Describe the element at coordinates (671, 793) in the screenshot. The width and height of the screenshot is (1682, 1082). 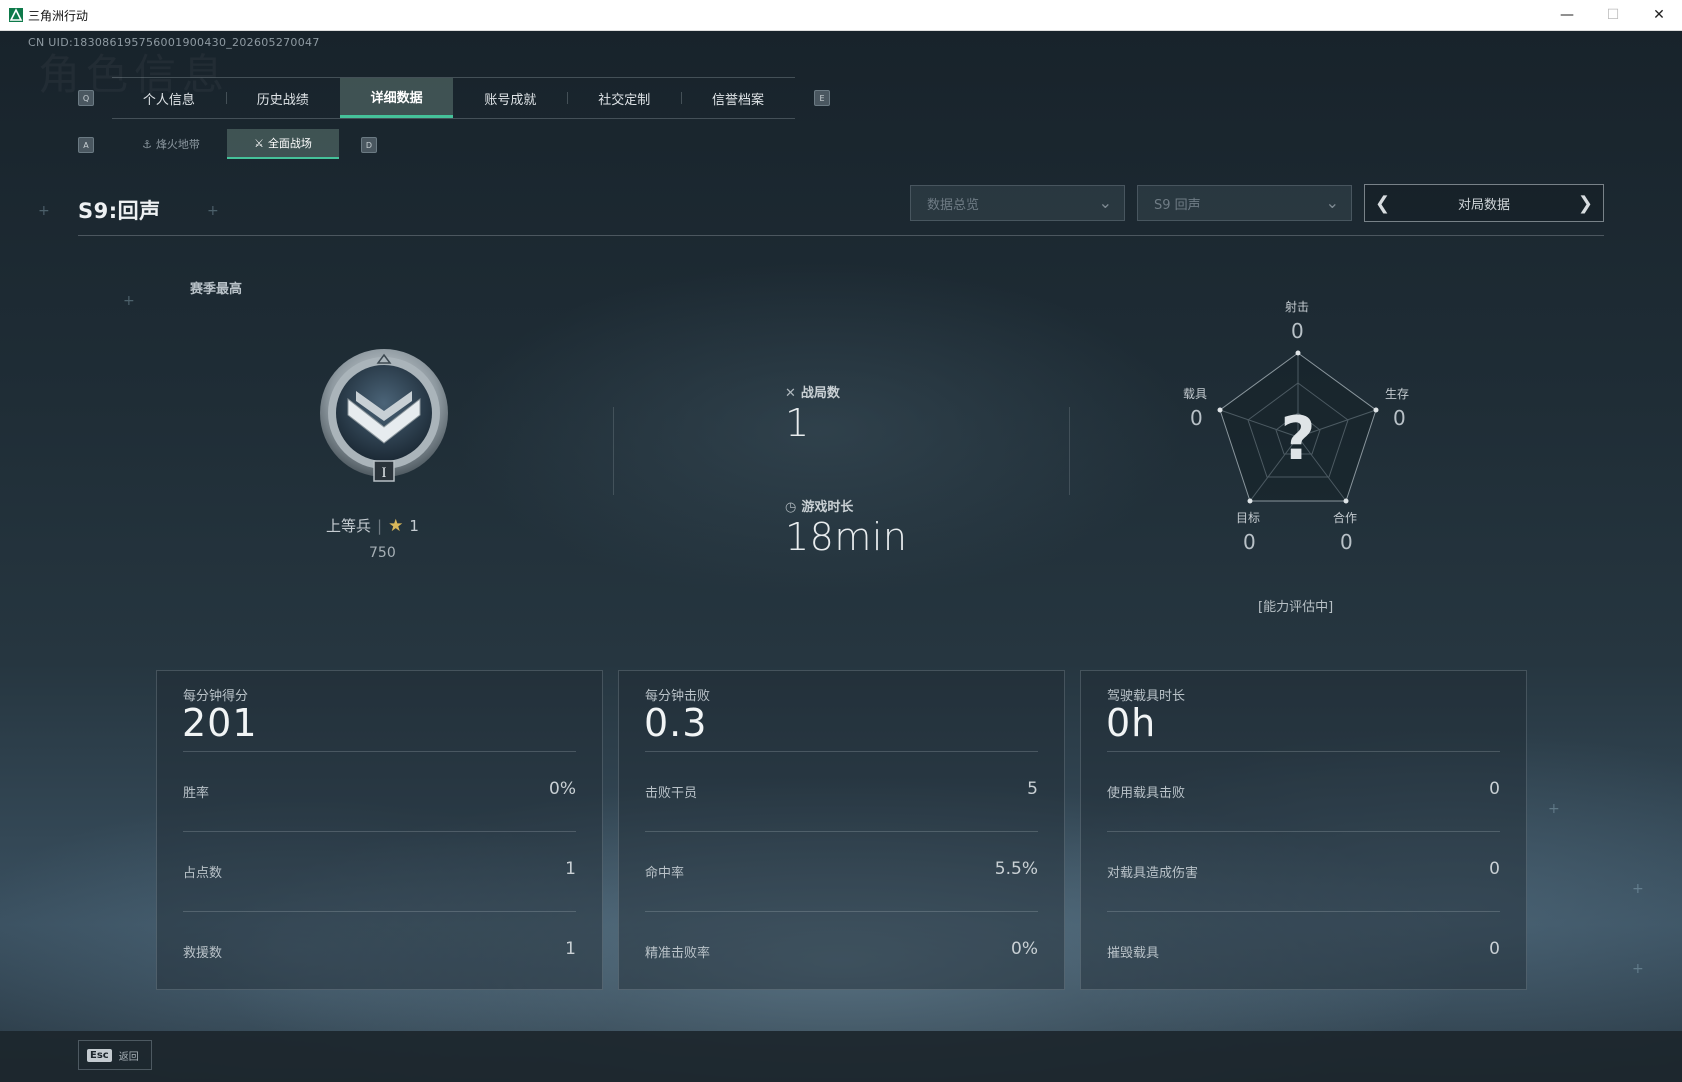
I see `row-label: 击败干员` at that location.